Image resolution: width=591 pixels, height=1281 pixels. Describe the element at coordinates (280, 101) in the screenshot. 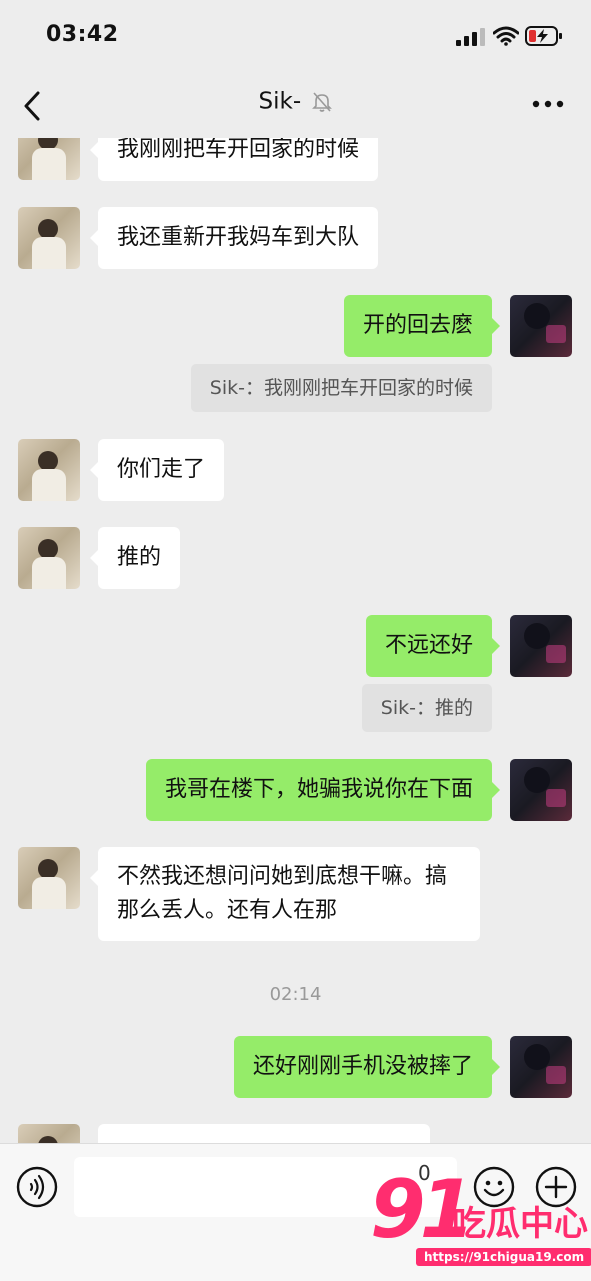

I see `contact-name: Sik-` at that location.